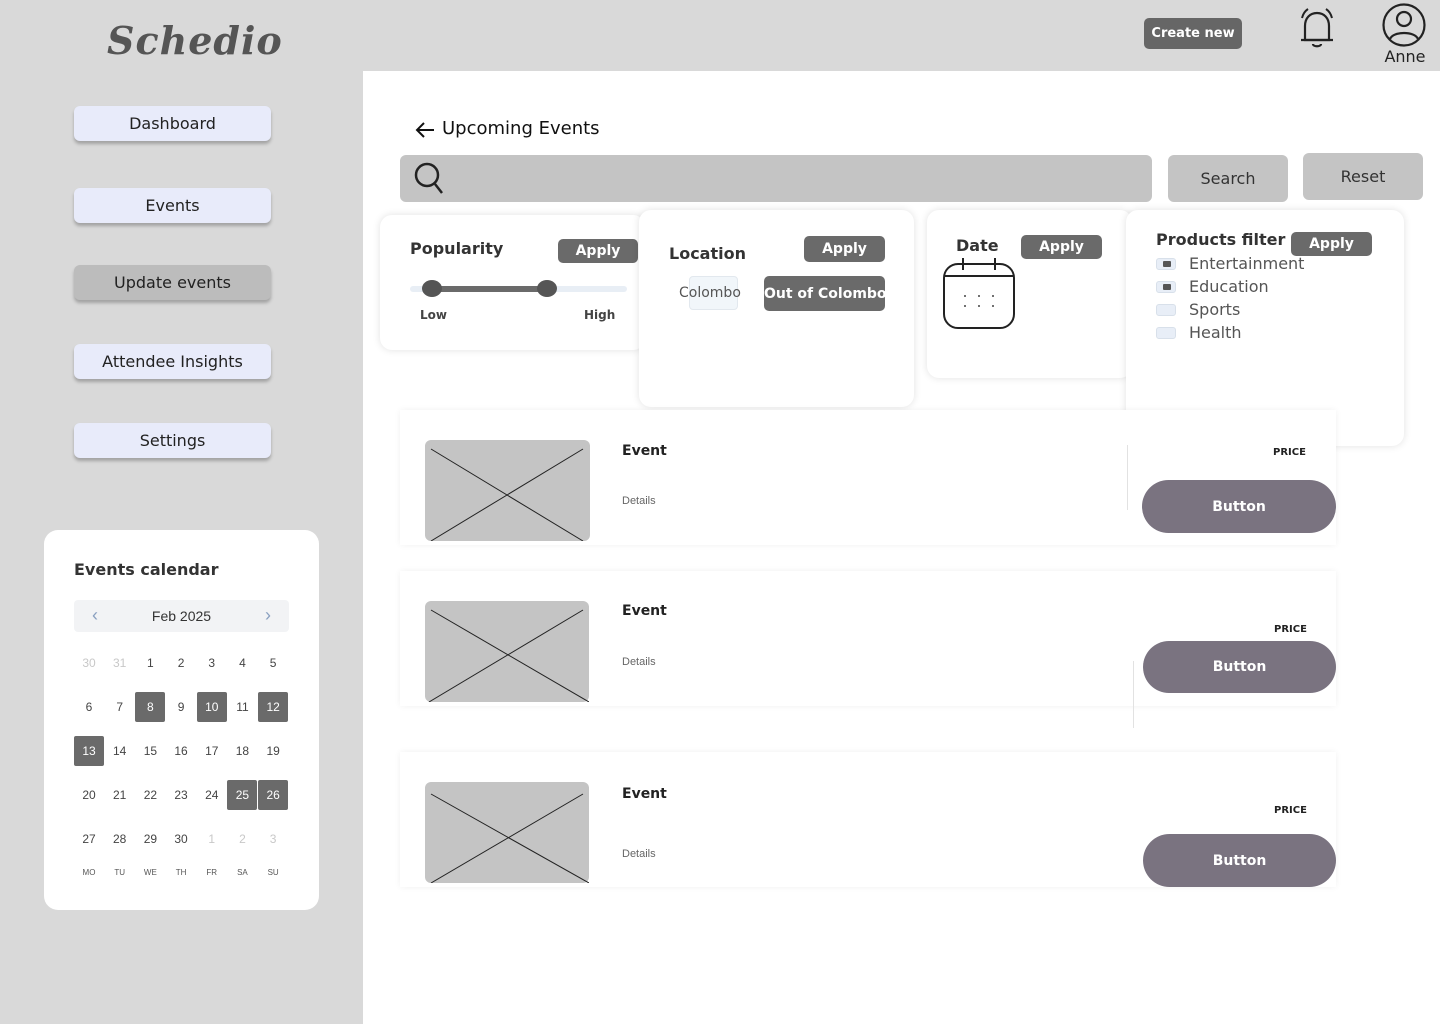 The image size is (1440, 1024). Describe the element at coordinates (211, 707) in the screenshot. I see `calendar-day-highlighted: 10` at that location.